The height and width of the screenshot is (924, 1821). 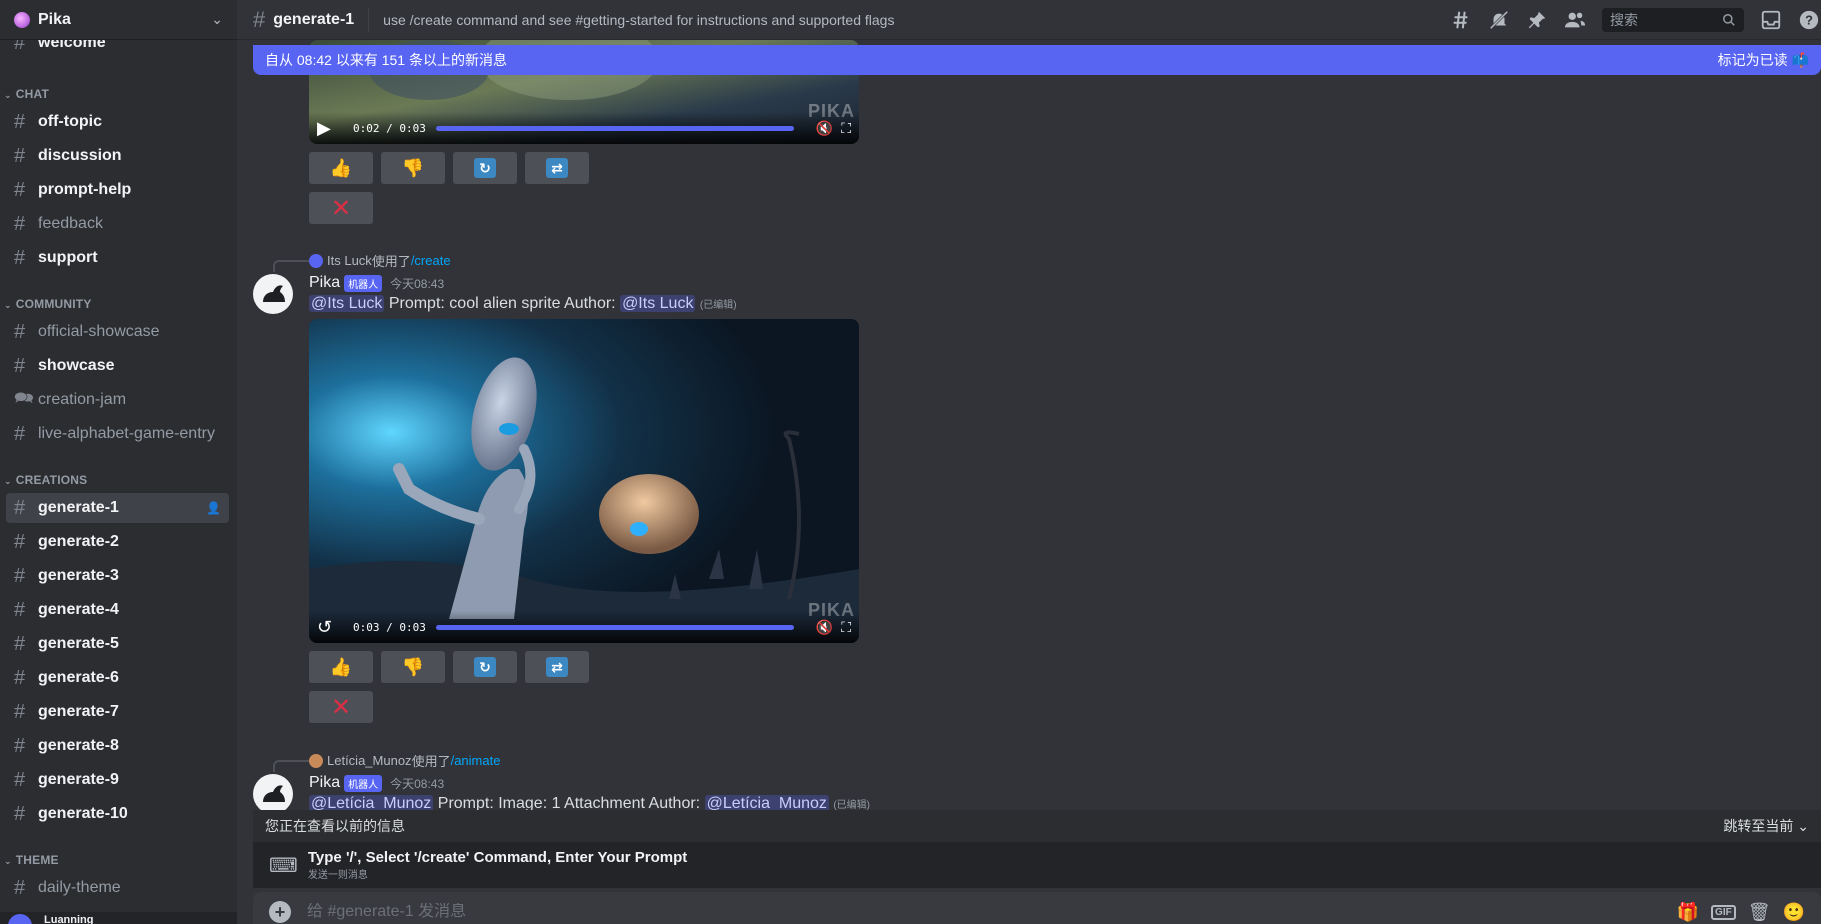 I want to click on threads-icon, so click(x=1461, y=20).